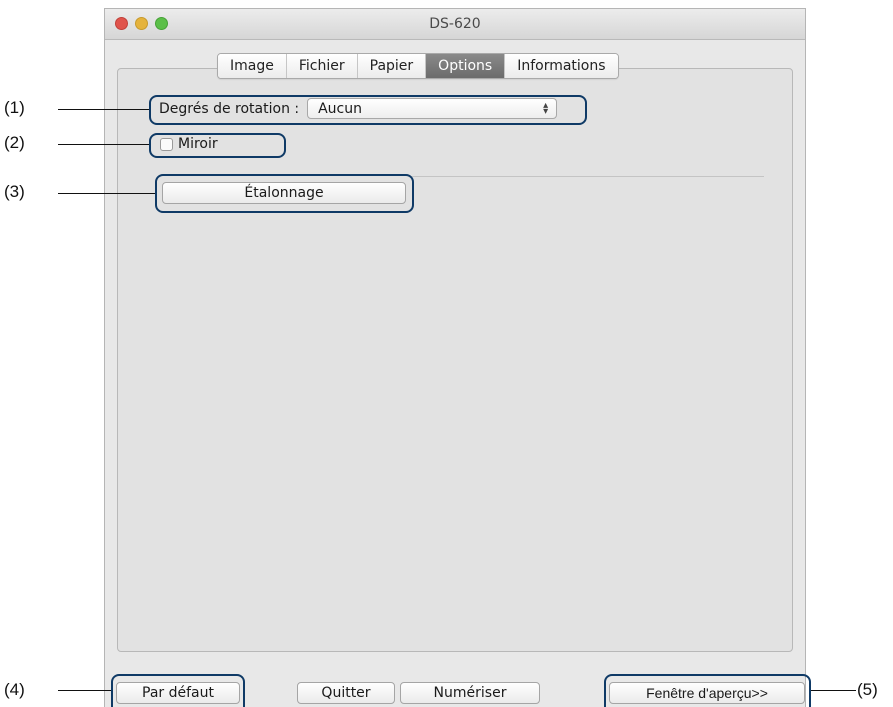 This screenshot has width=893, height=707. What do you see at coordinates (466, 66) in the screenshot?
I see `tab-options: Options` at bounding box center [466, 66].